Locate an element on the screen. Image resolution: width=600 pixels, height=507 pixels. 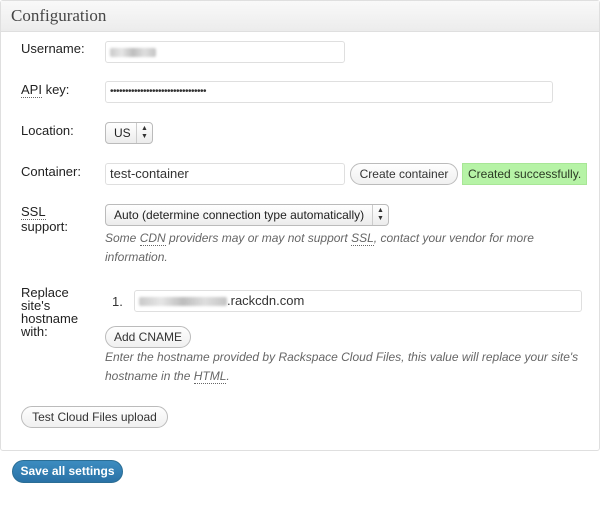
add-cname-button: Add CNAME is located at coordinates (148, 337).